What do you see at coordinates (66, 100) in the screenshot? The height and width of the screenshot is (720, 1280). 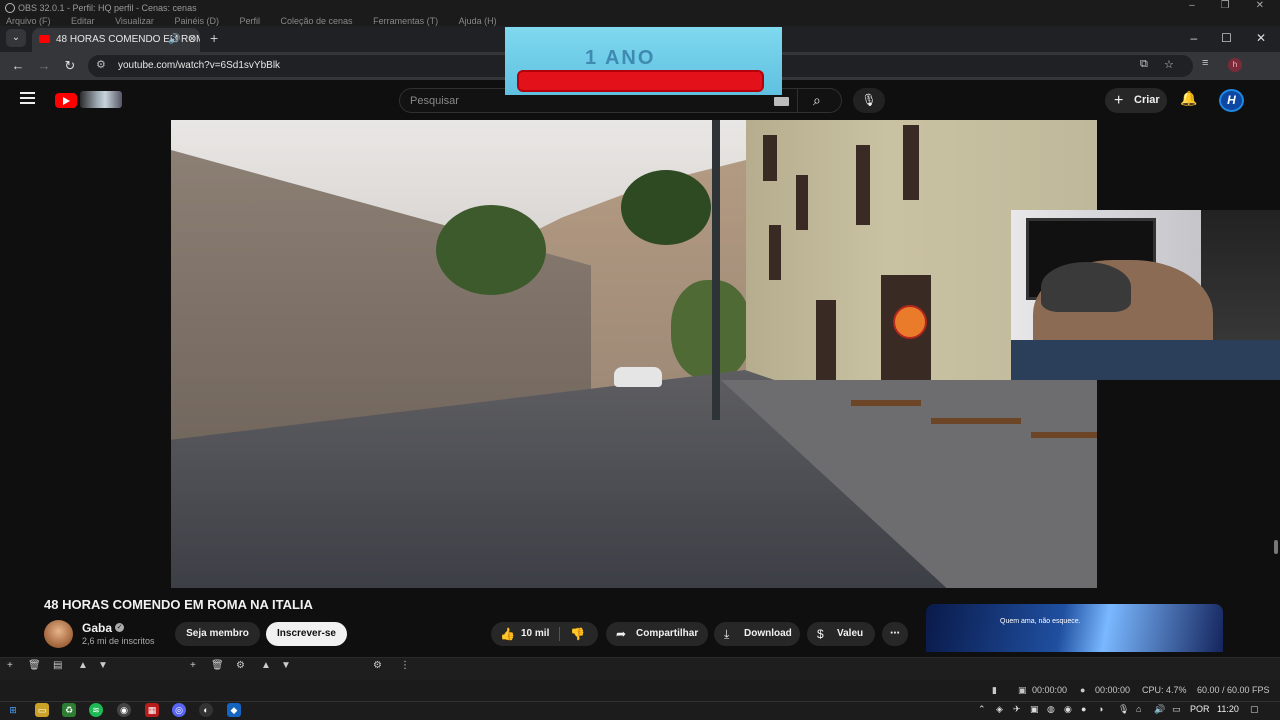 I see `youtube-logo-icon` at bounding box center [66, 100].